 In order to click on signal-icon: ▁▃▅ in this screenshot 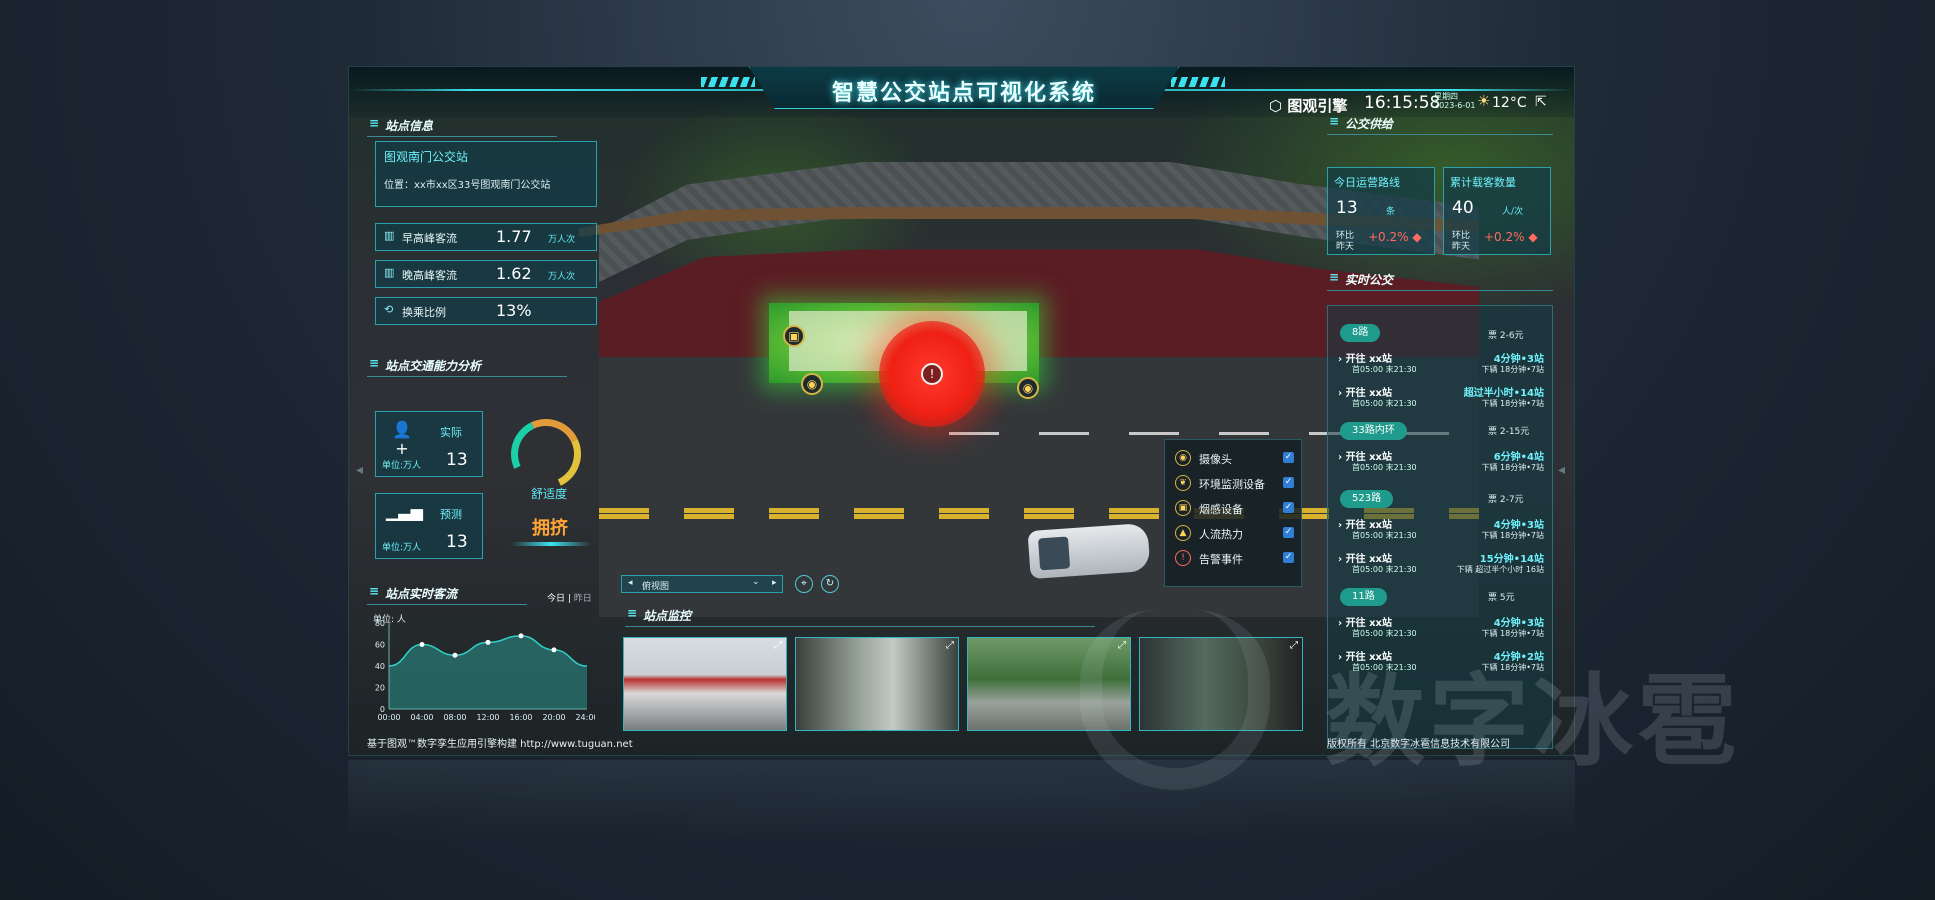, I will do `click(404, 511)`.